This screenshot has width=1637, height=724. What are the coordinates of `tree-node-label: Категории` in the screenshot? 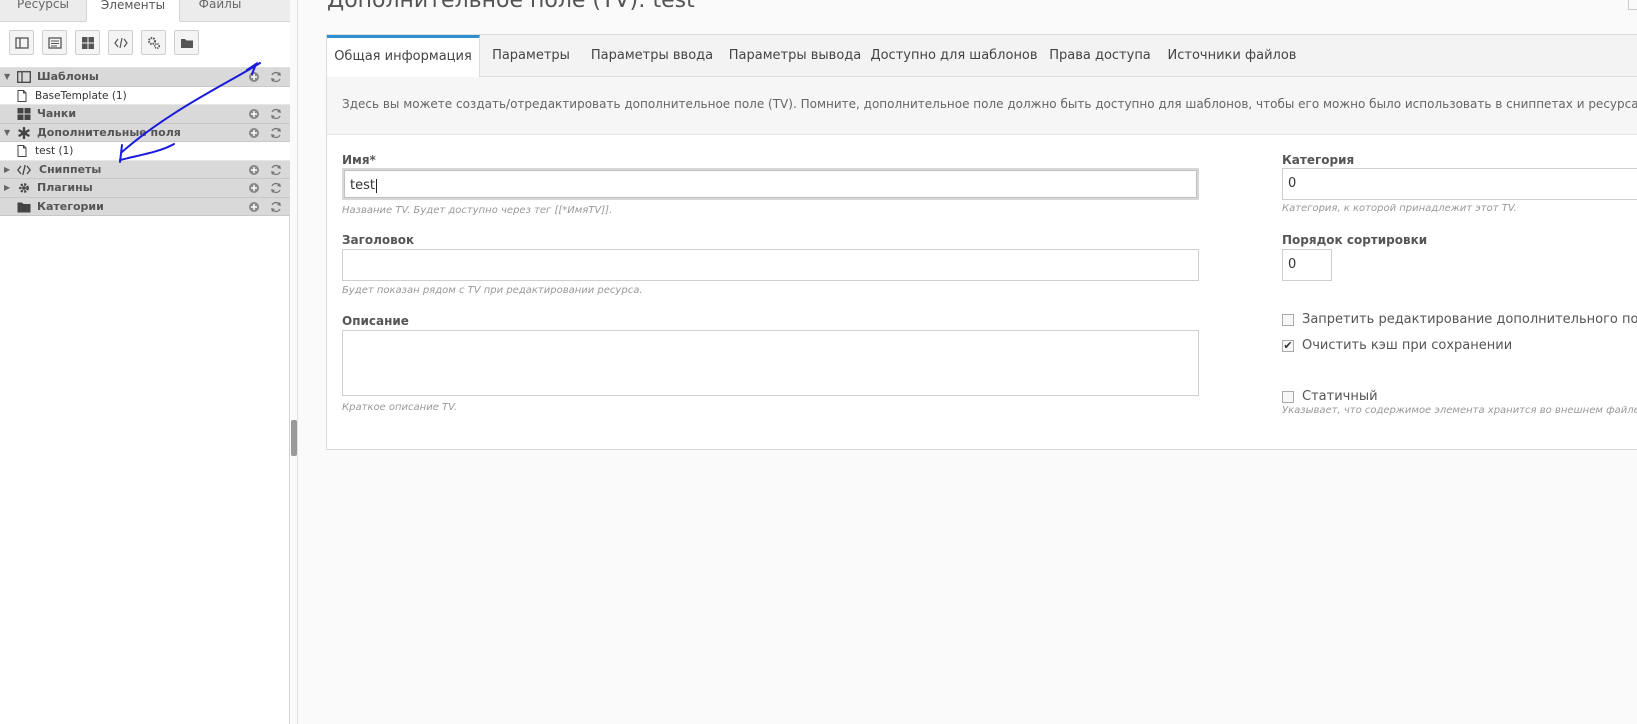 It's located at (70, 206).